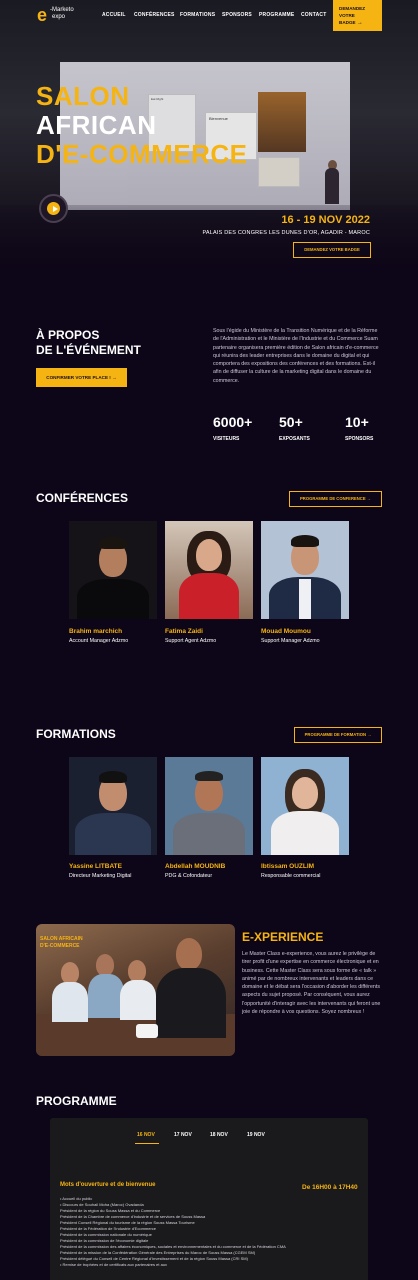 This screenshot has width=418, height=1280. I want to click on play-icon, so click(55, 209).